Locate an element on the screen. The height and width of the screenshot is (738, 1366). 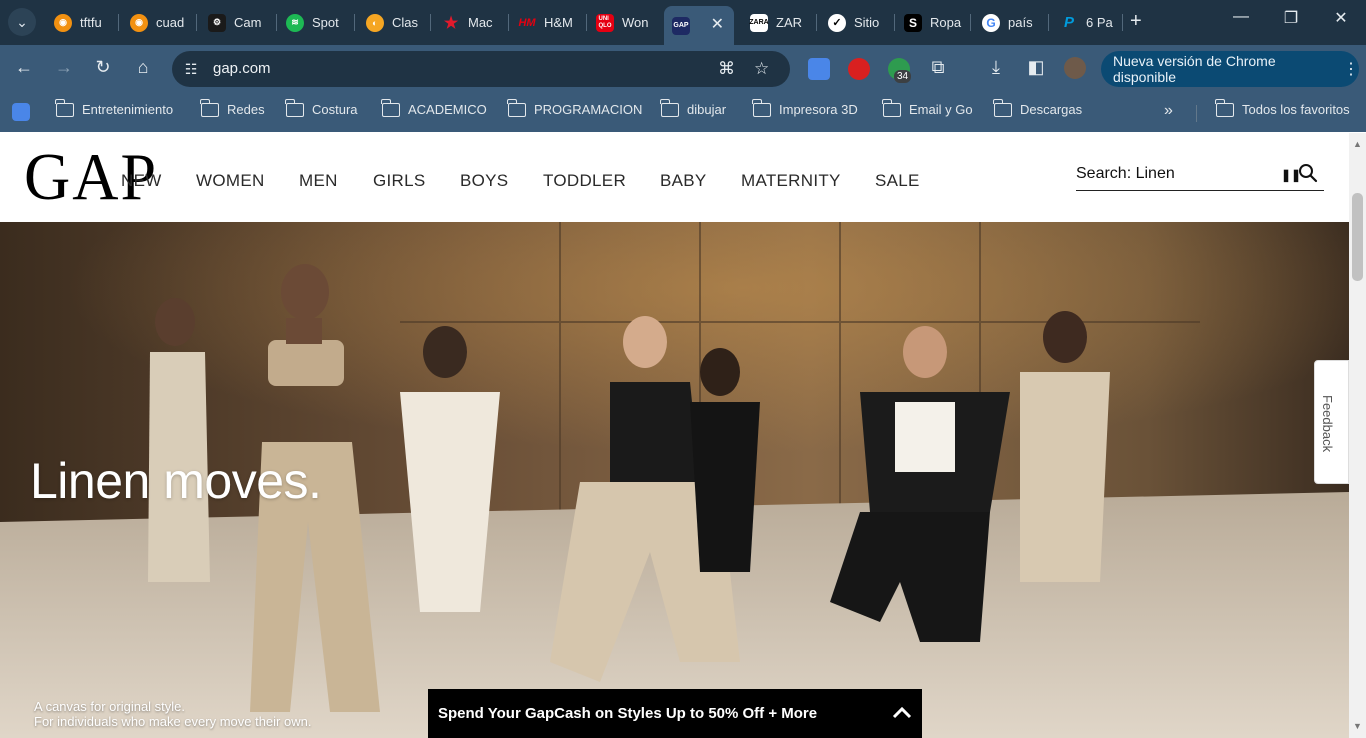
scroll-down-icon: ▼ is located at coordinates (1357, 726).